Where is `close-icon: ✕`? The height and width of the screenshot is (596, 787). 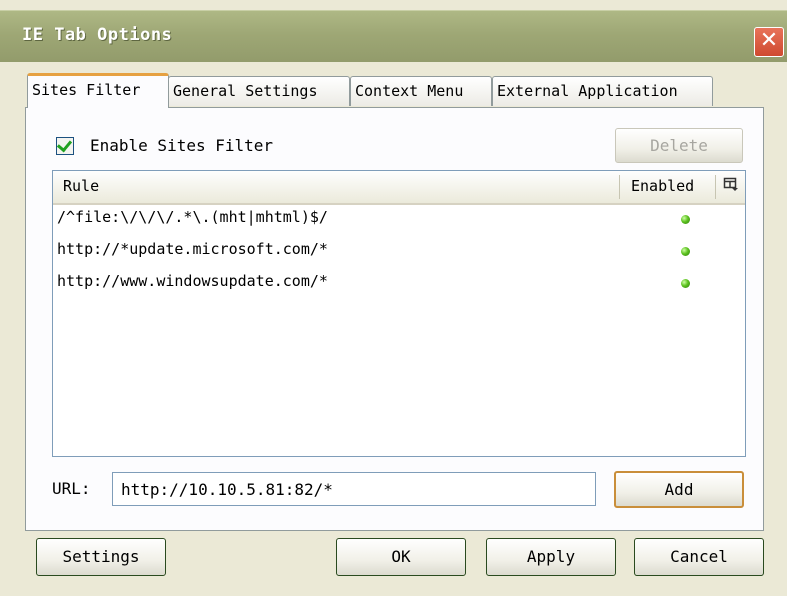 close-icon: ✕ is located at coordinates (769, 40).